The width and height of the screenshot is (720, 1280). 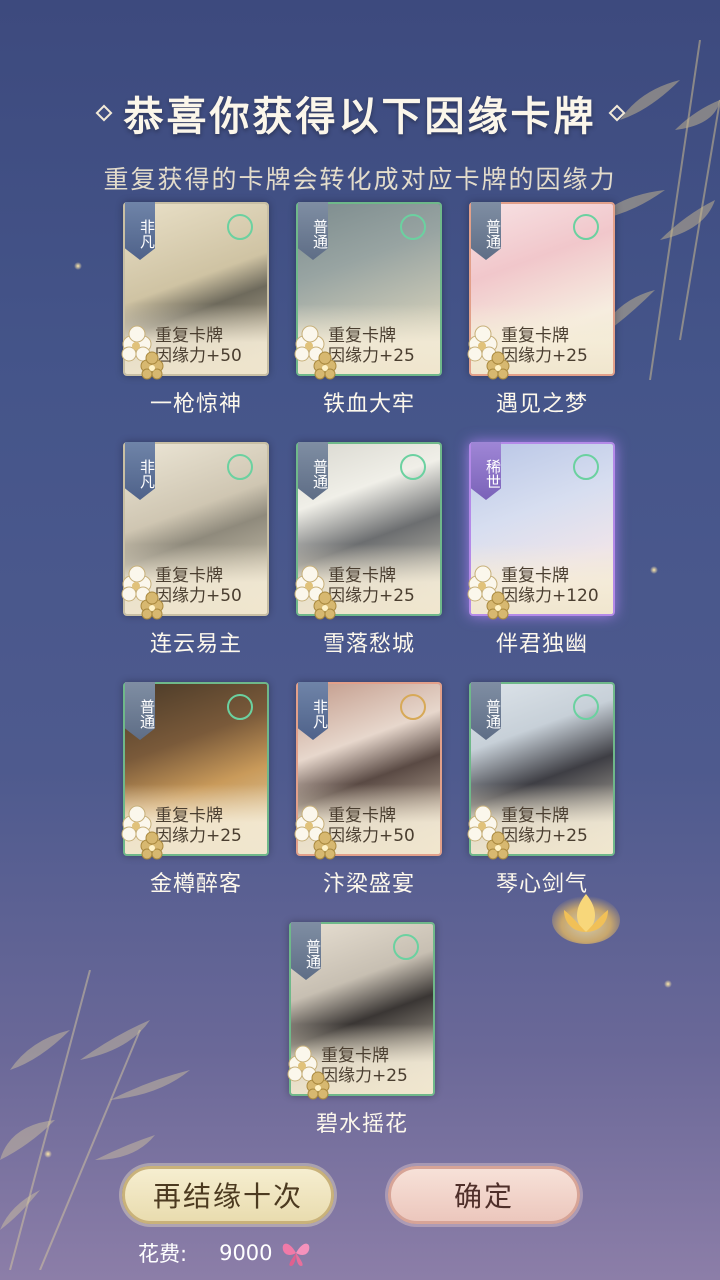 I want to click on card-name: 遇见之梦, so click(x=541, y=404).